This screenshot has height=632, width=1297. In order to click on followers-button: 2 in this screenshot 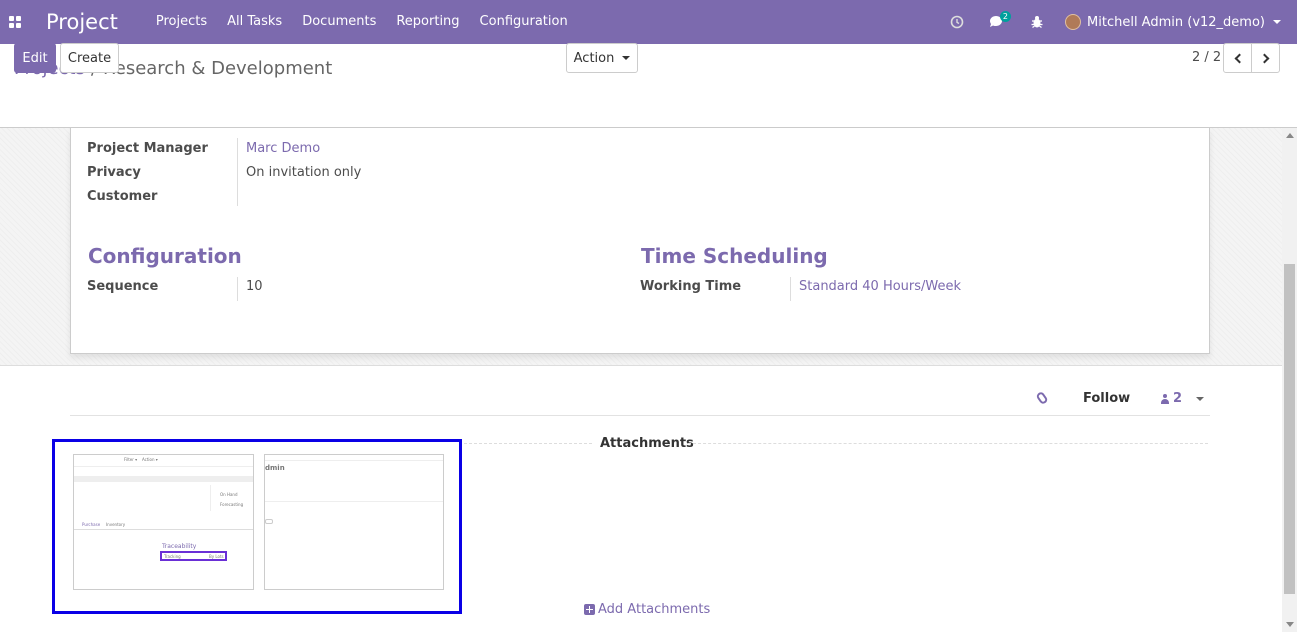, I will do `click(1182, 398)`.